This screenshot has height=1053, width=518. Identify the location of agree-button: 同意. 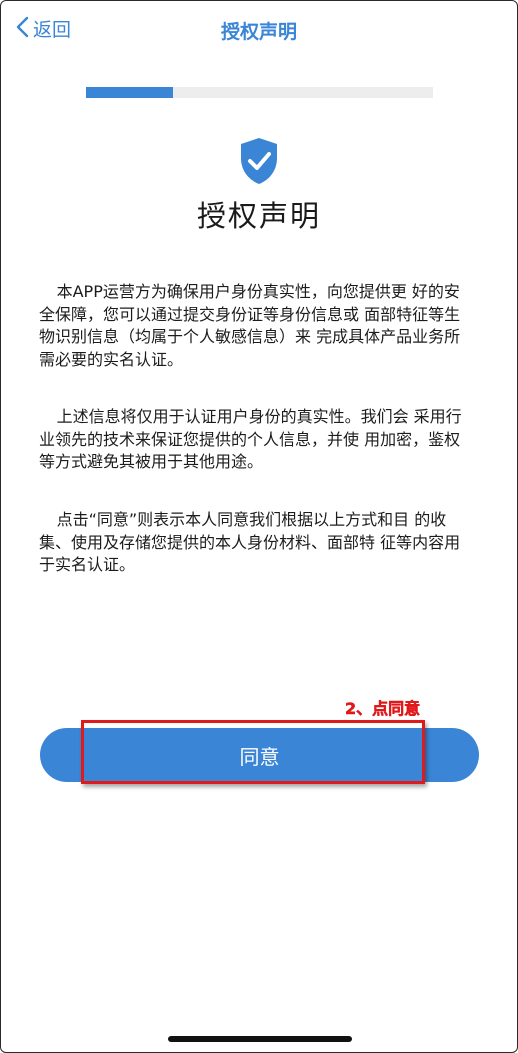
(259, 755).